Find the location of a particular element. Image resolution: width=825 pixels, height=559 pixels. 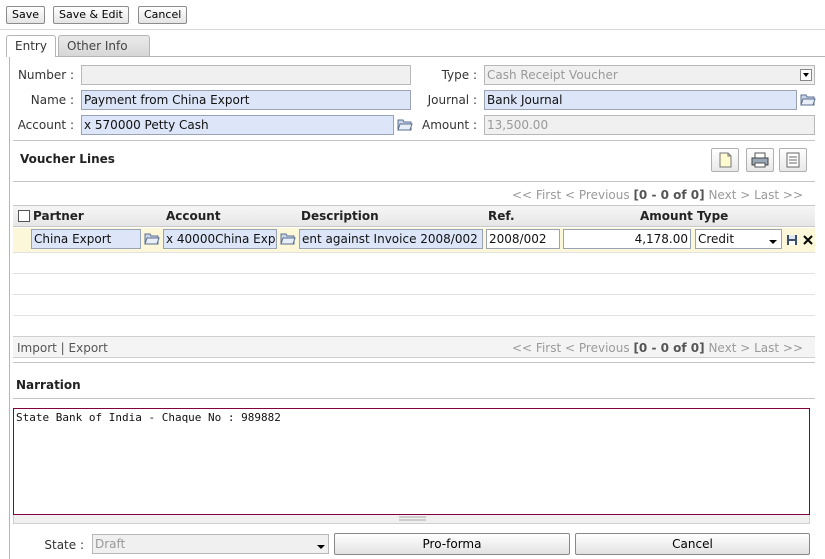

number-field is located at coordinates (246, 75).